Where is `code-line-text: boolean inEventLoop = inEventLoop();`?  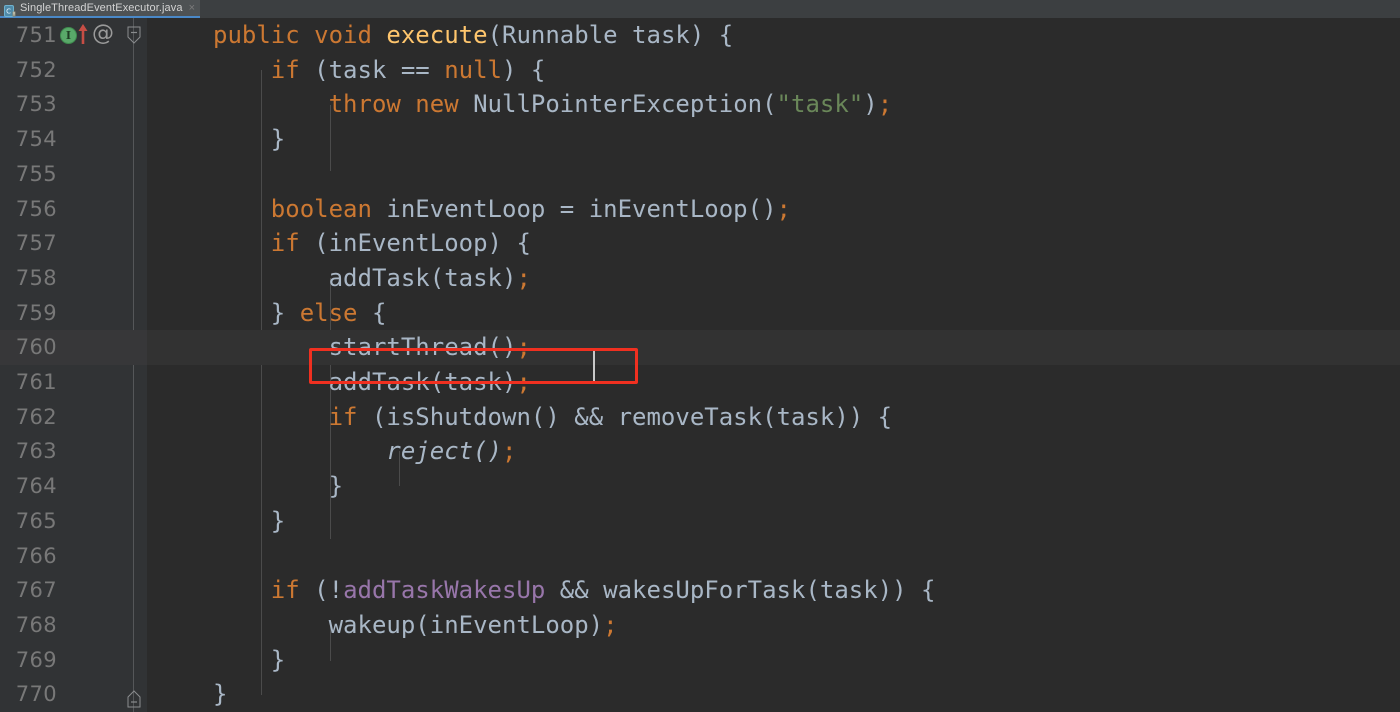
code-line-text: boolean inEventLoop = inEventLoop(); is located at coordinates (531, 209).